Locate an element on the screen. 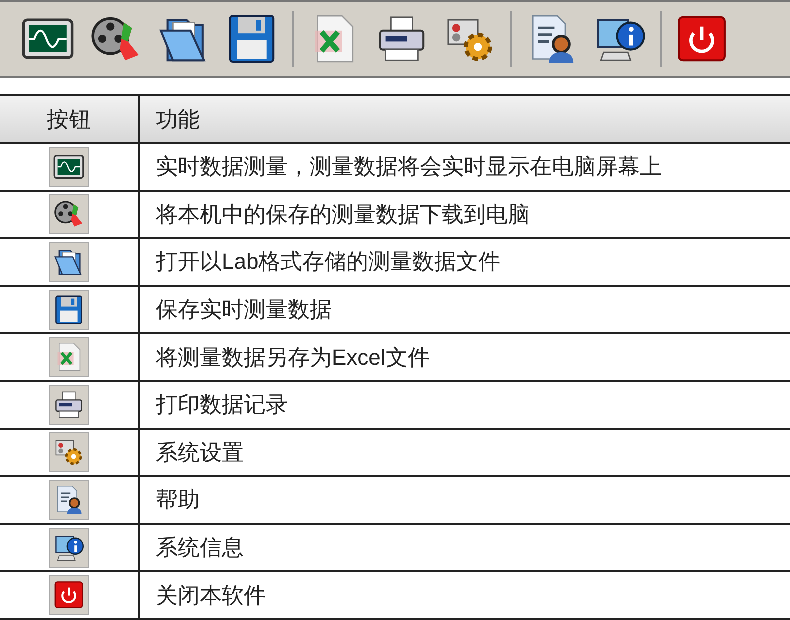 The image size is (790, 620). table-cell-text: 实时数据测量，测量数据将会实时显示在电脑屏幕上 is located at coordinates (409, 167).